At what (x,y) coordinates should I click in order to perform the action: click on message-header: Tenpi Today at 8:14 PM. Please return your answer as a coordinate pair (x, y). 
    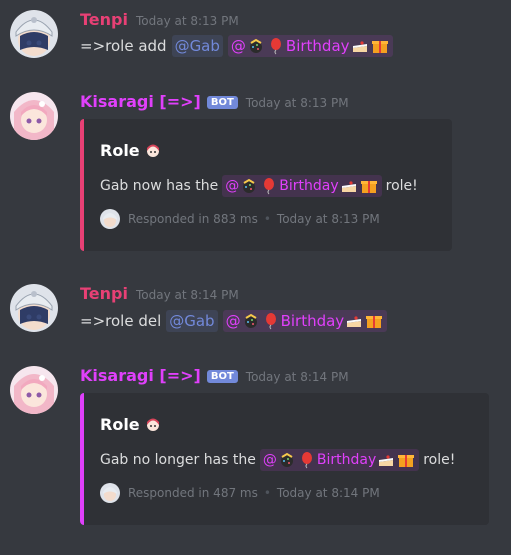
    Looking at the image, I should click on (159, 293).